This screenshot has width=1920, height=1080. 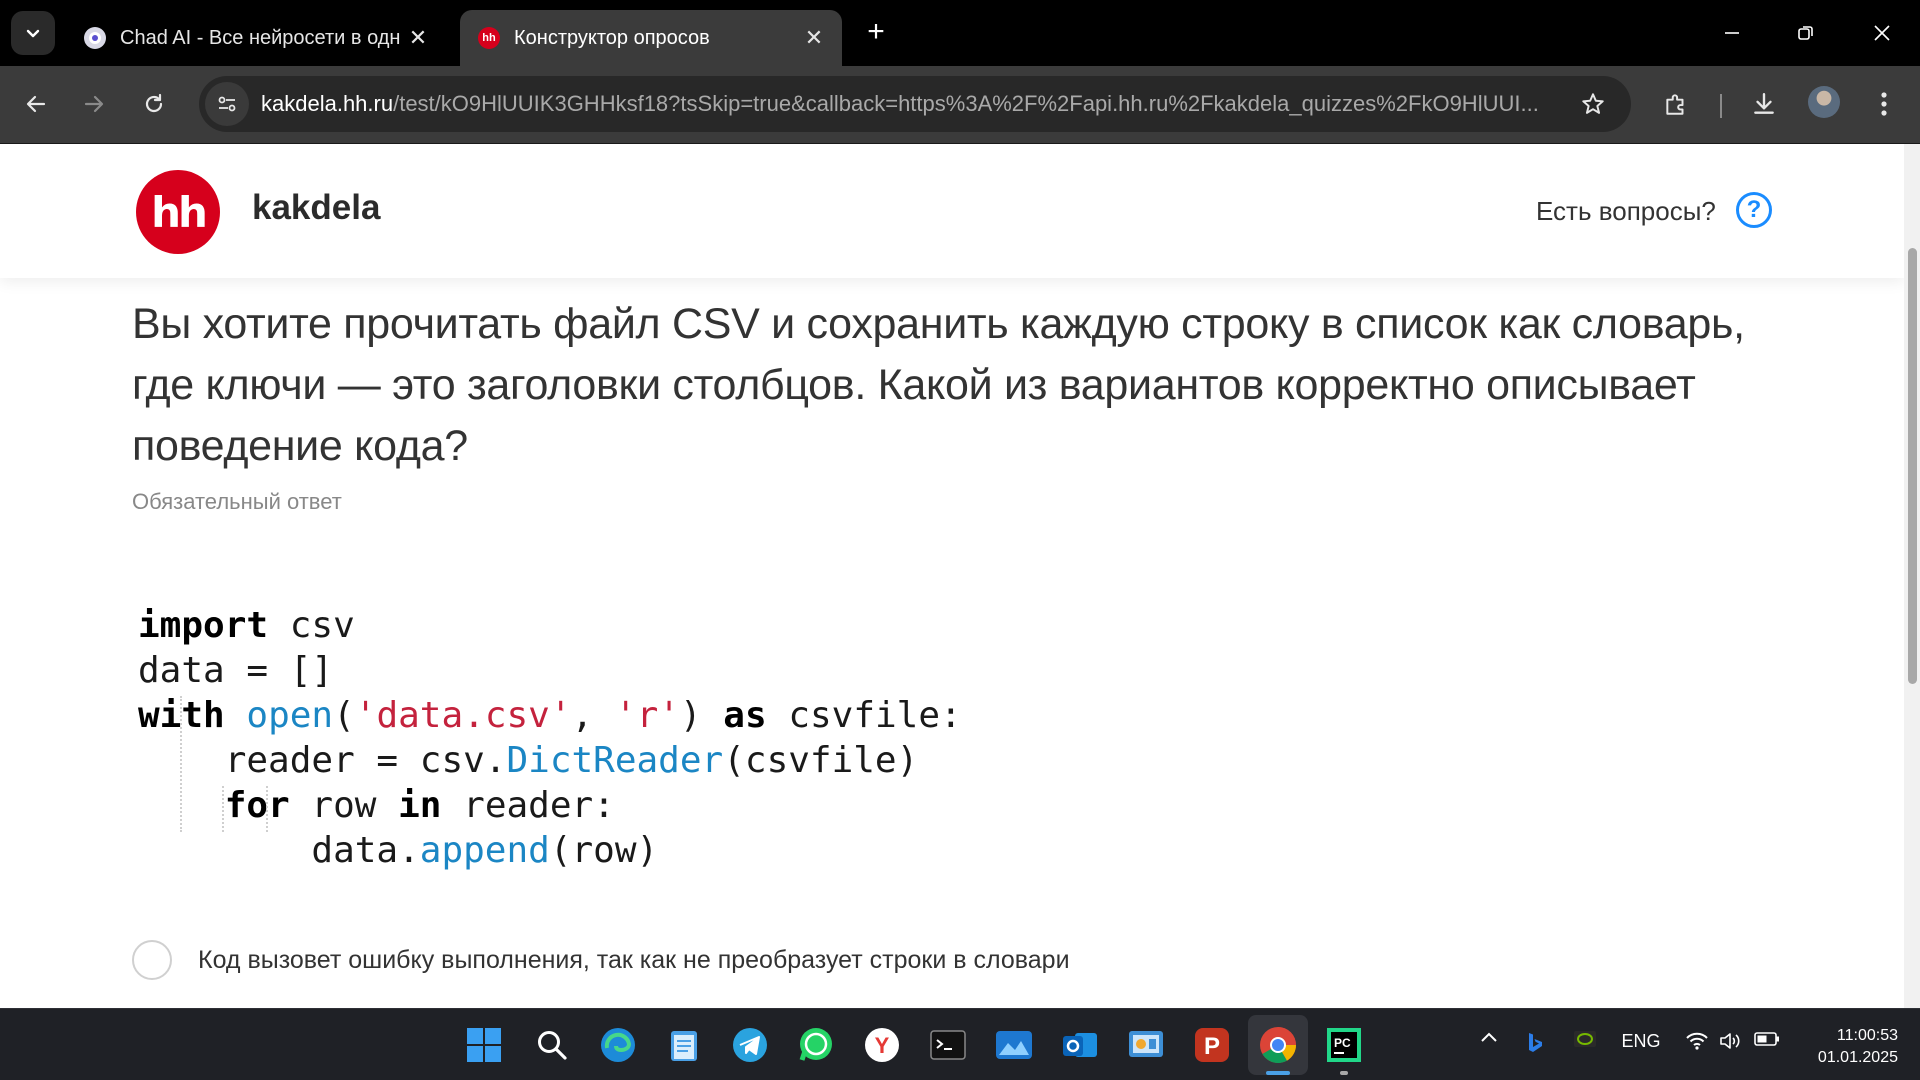 I want to click on site-info-icon, so click(x=227, y=104).